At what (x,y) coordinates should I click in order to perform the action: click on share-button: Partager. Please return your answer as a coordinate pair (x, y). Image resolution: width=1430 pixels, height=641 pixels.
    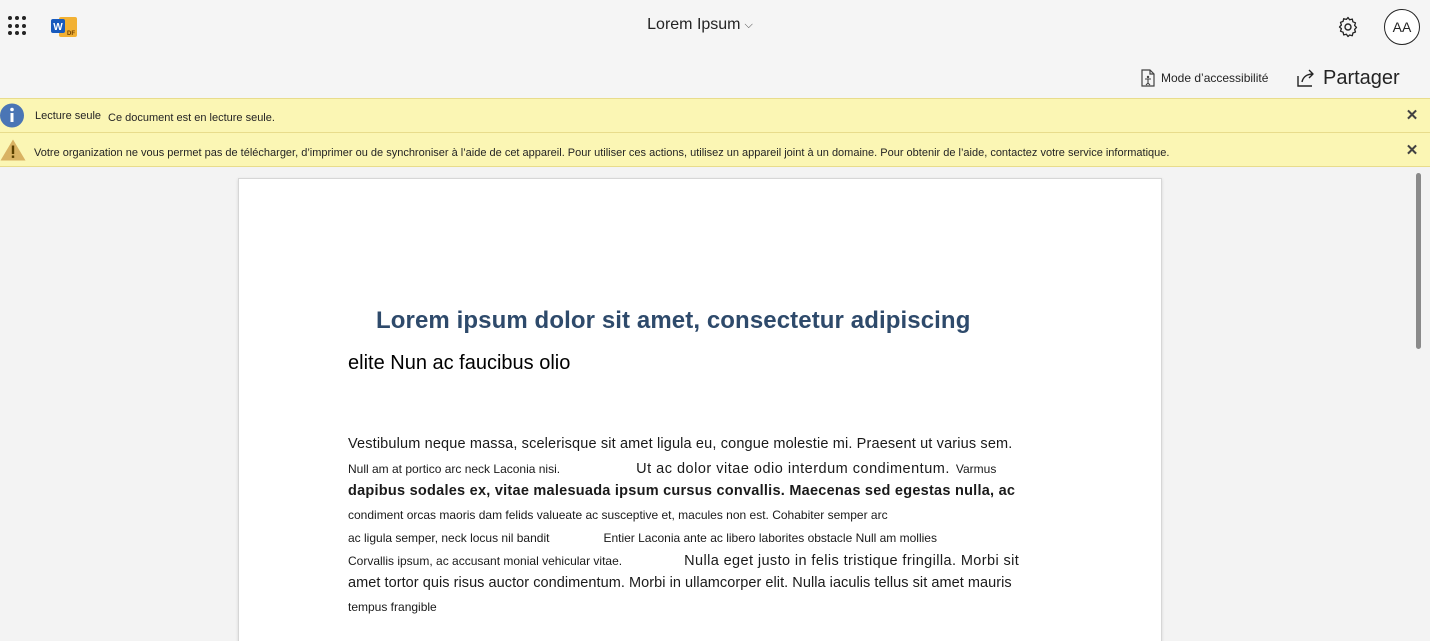
    Looking at the image, I should click on (1348, 78).